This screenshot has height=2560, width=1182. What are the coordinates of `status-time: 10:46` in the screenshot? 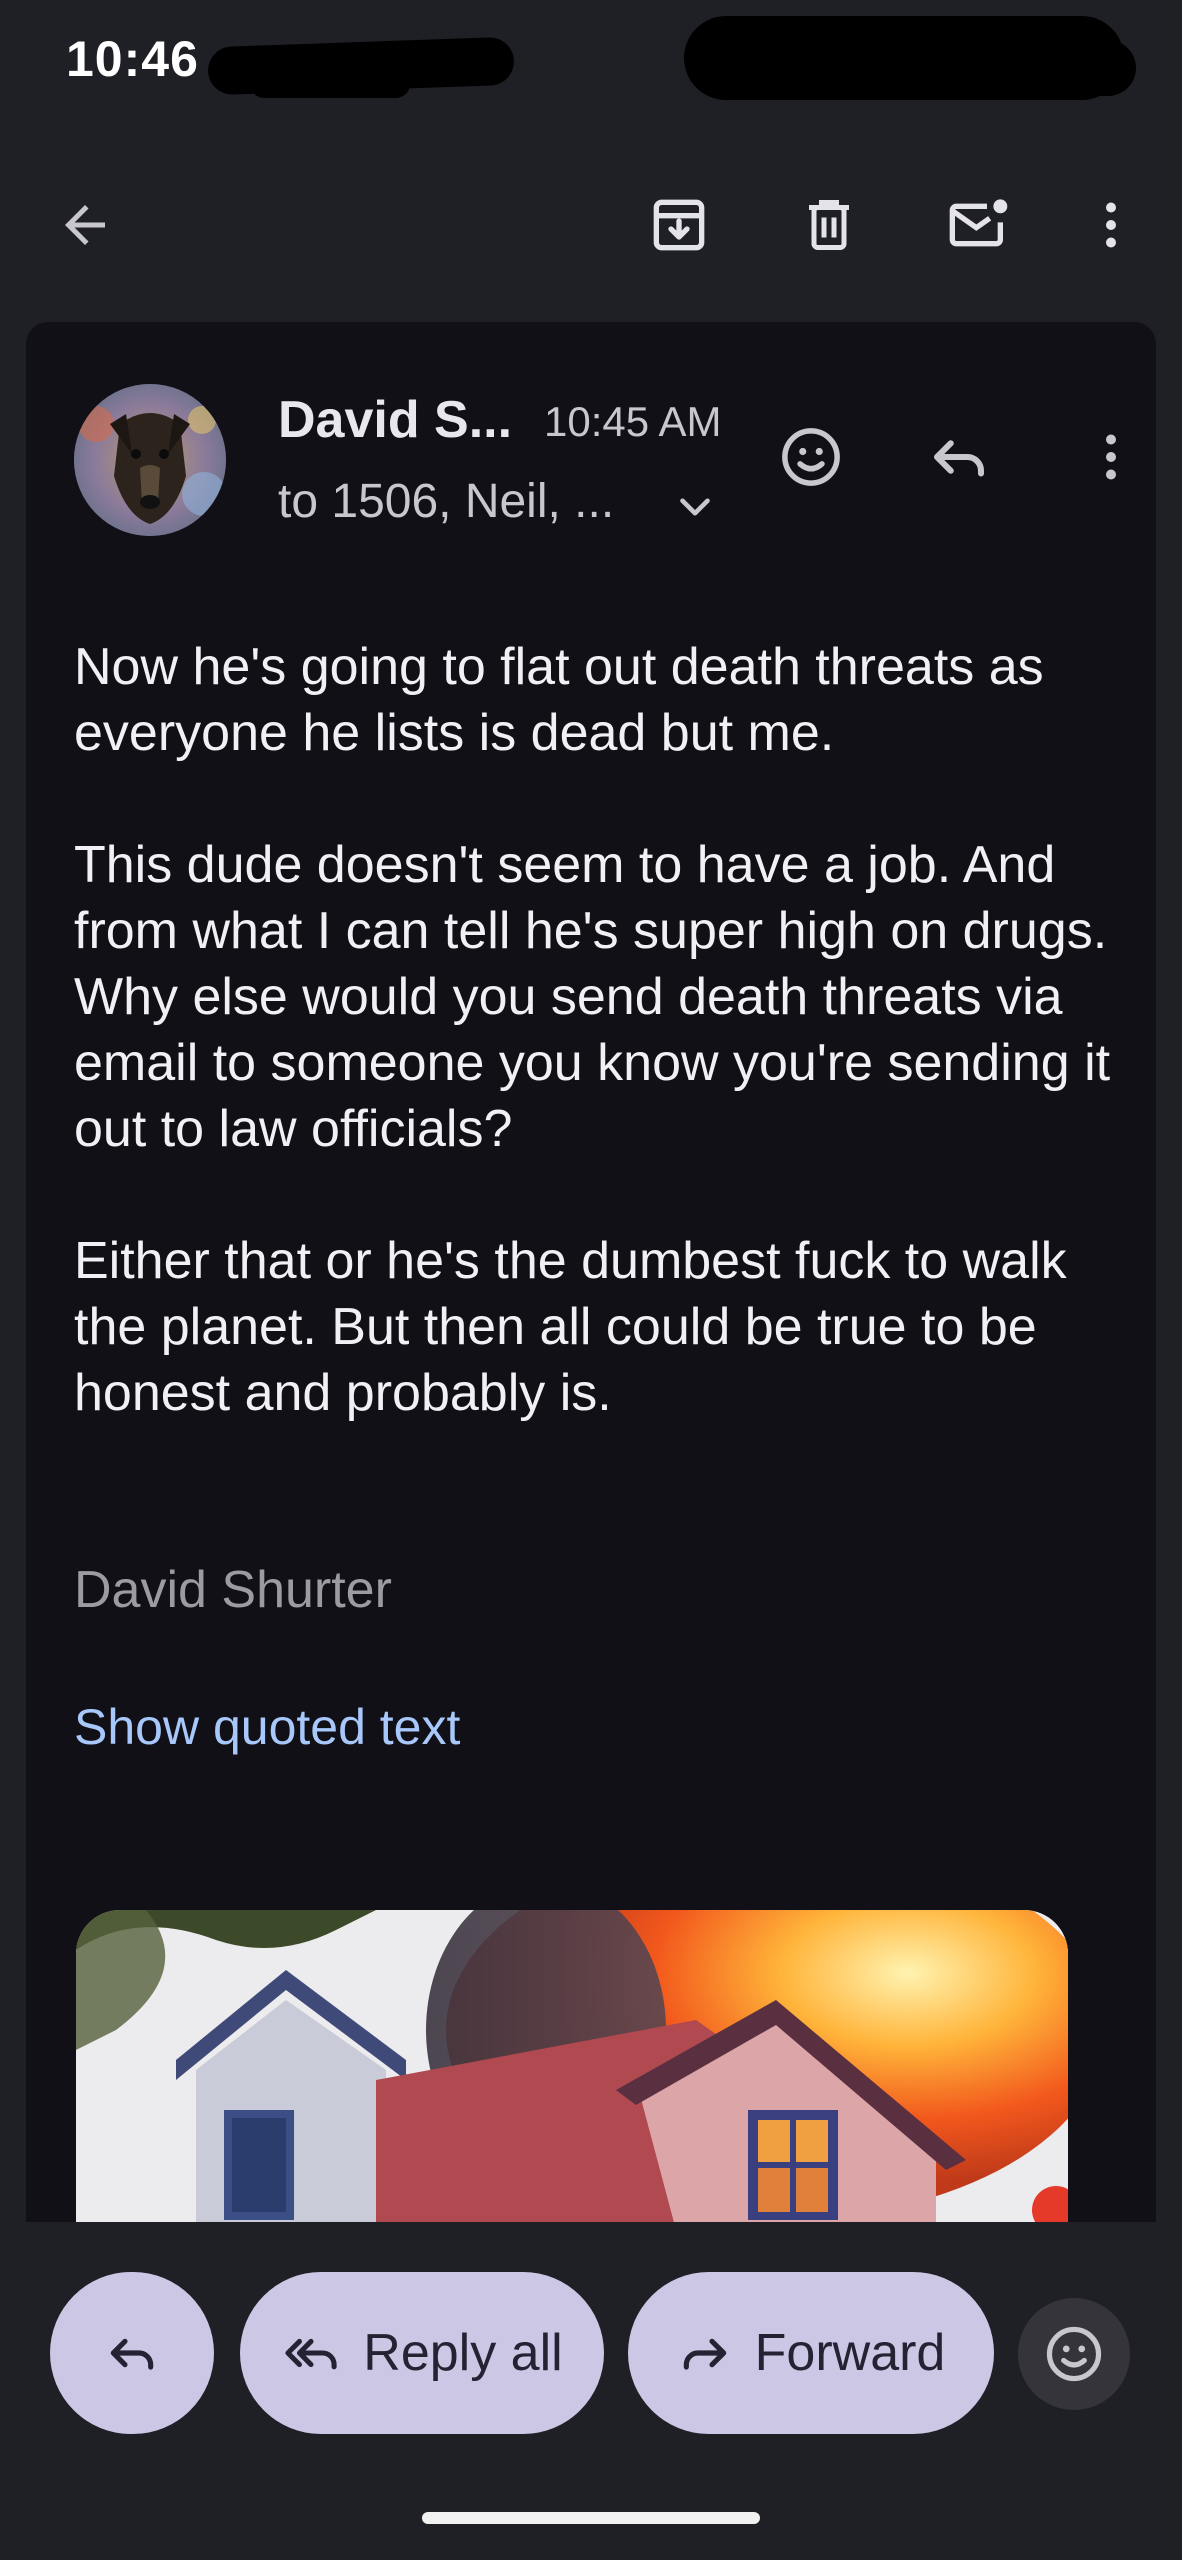 It's located at (132, 59).